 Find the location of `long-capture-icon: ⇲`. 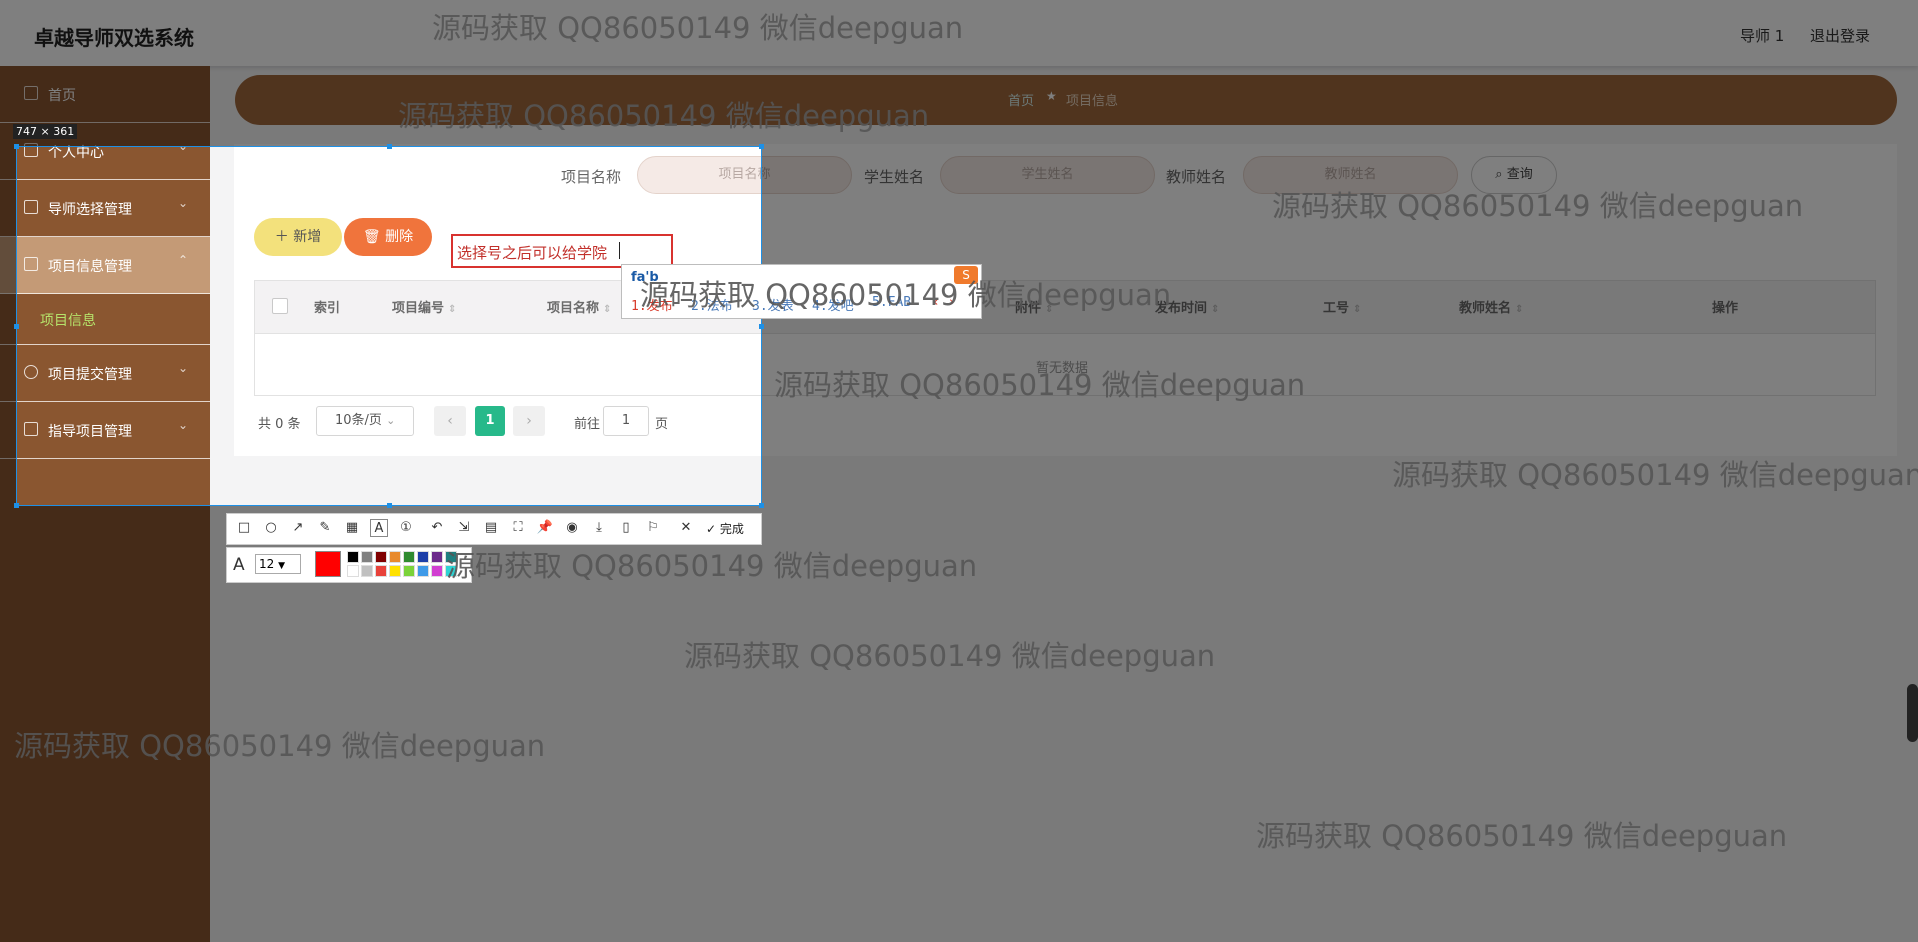

long-capture-icon: ⇲ is located at coordinates (464, 528).